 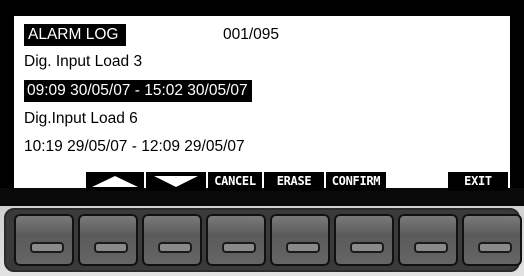 What do you see at coordinates (294, 181) in the screenshot?
I see `erase-softkey: ERASE` at bounding box center [294, 181].